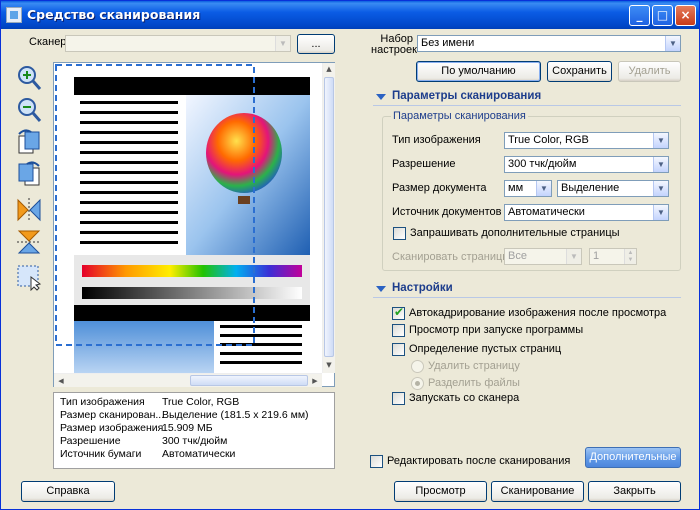 This screenshot has height=510, width=700. Describe the element at coordinates (398, 312) in the screenshot. I see `autocrop-checkbox` at that location.